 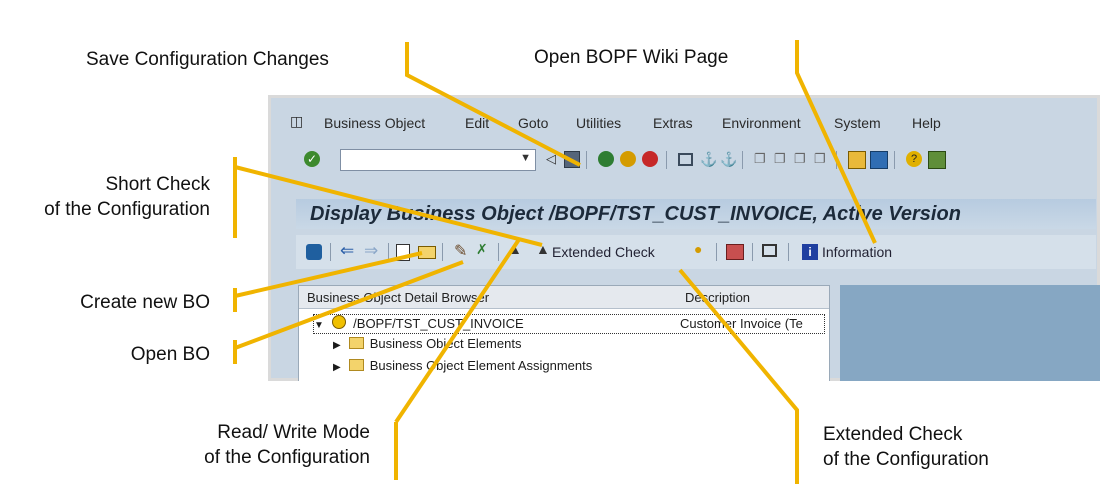 I want to click on callout-rw: Read/ Write Mode of the Configuration, so click(x=245, y=445).